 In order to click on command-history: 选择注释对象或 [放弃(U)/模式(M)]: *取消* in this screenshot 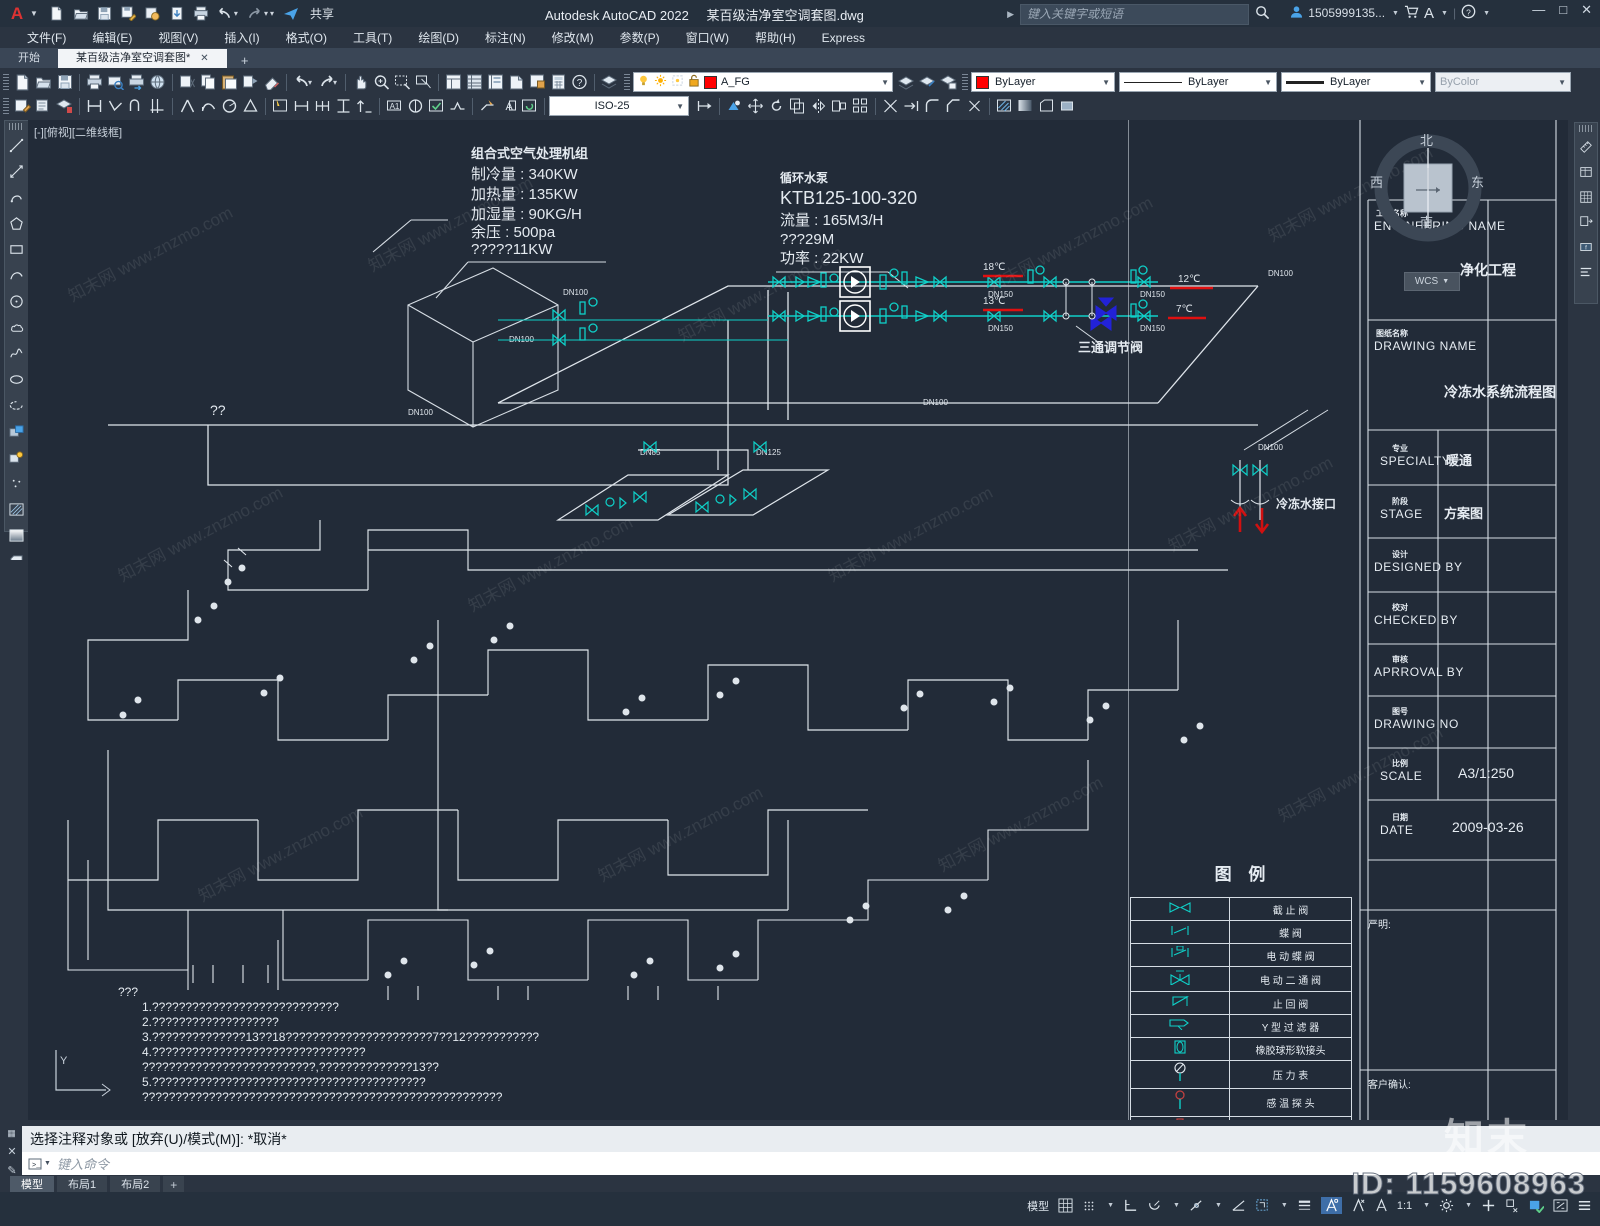, I will do `click(811, 1139)`.